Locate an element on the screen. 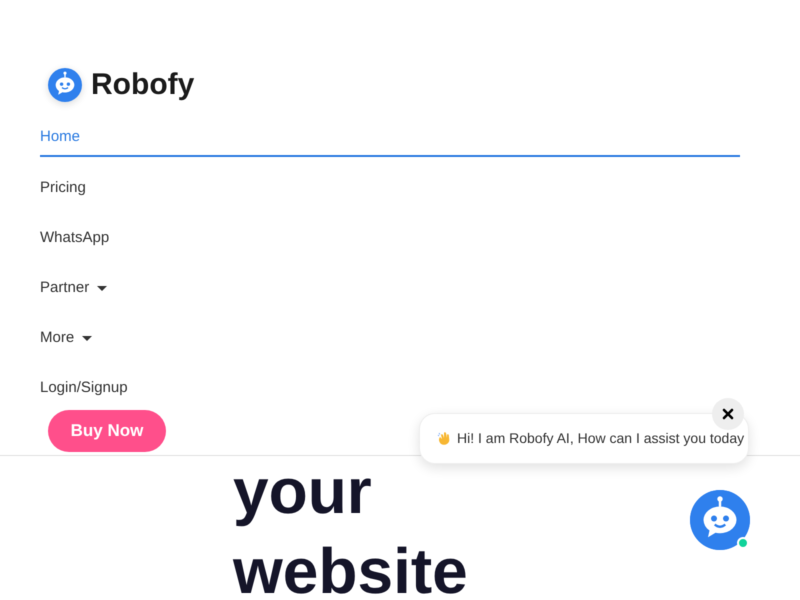 The width and height of the screenshot is (800, 600). nav-link: WhatsApp is located at coordinates (75, 238).